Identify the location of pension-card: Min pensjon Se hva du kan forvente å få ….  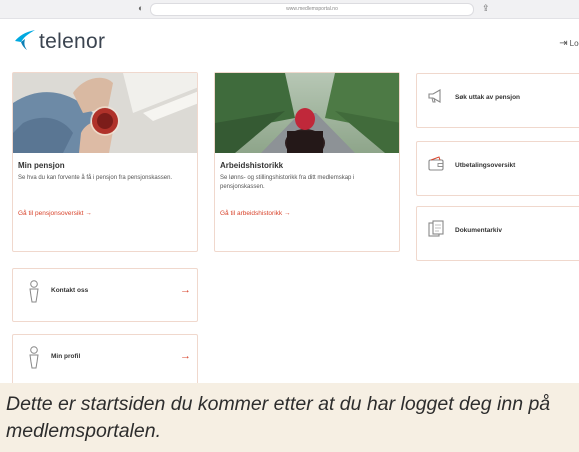
(105, 162).